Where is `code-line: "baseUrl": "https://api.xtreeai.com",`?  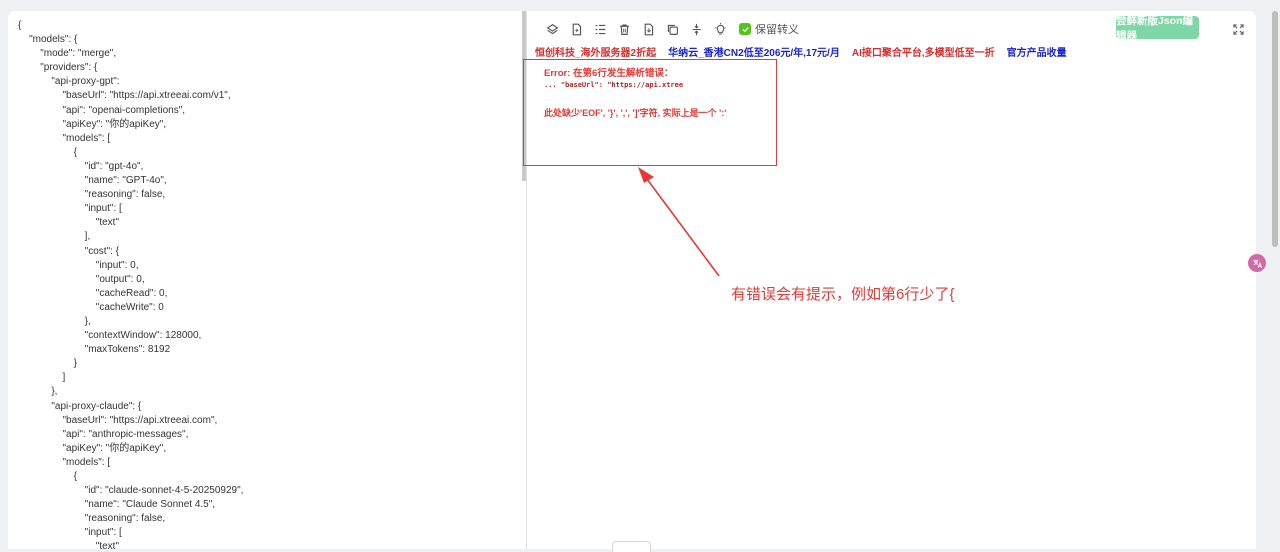 code-line: "baseUrl": "https://api.xtreeai.com", is located at coordinates (118, 420).